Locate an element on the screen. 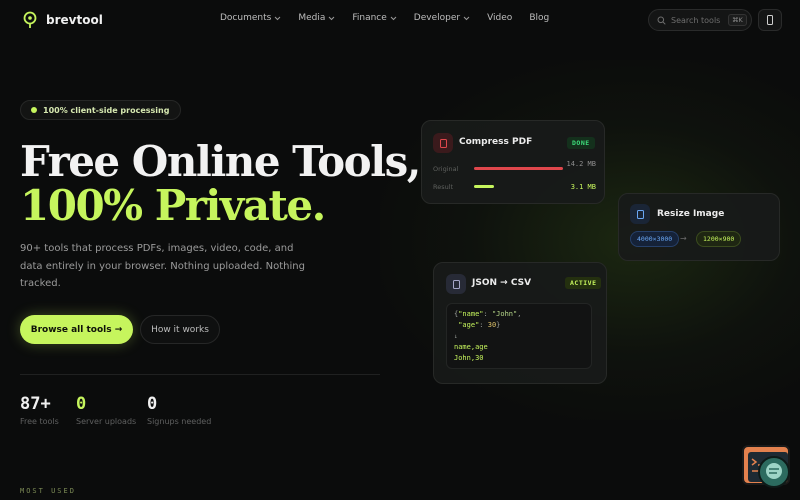 This screenshot has height=500, width=800. nav-item-finance: Finance is located at coordinates (374, 18).